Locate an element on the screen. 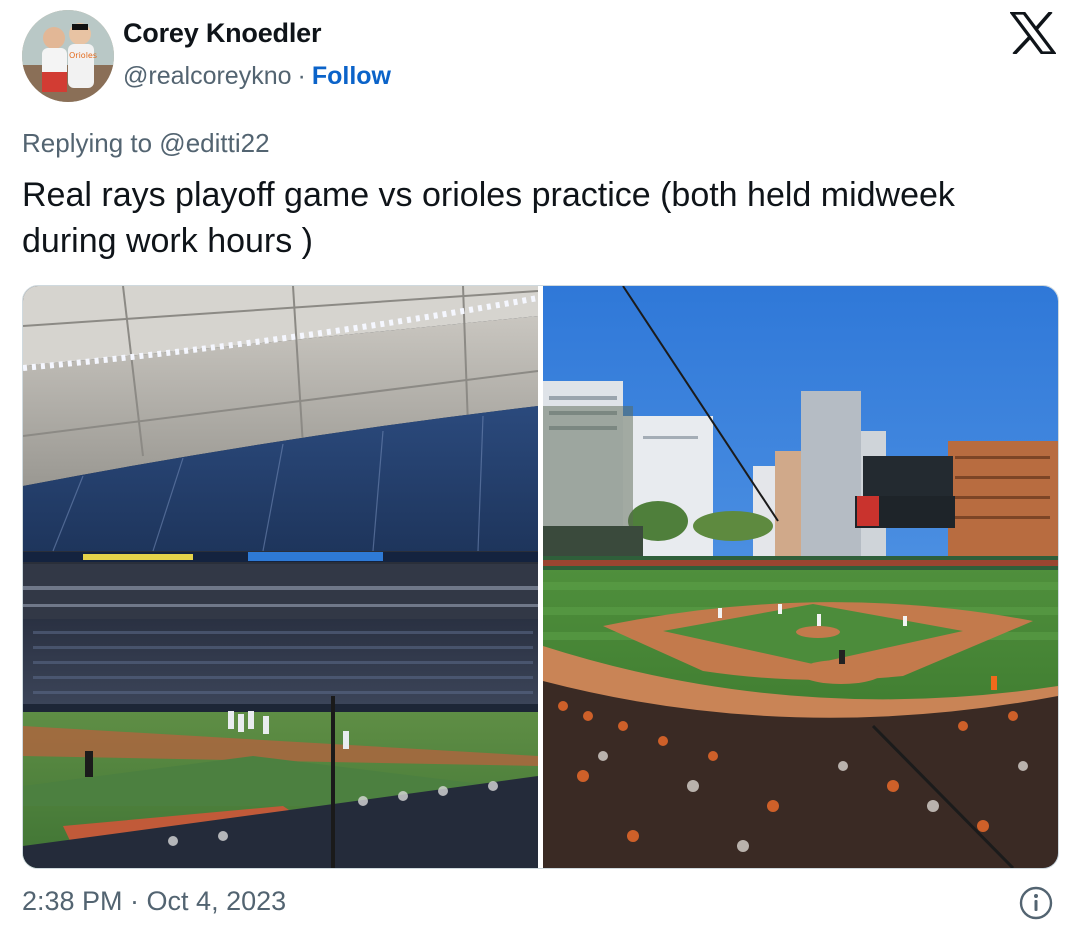 Image resolution: width=1084 pixels, height=940 pixels. handle-row: @realcoreykno · Follow is located at coordinates (257, 76).